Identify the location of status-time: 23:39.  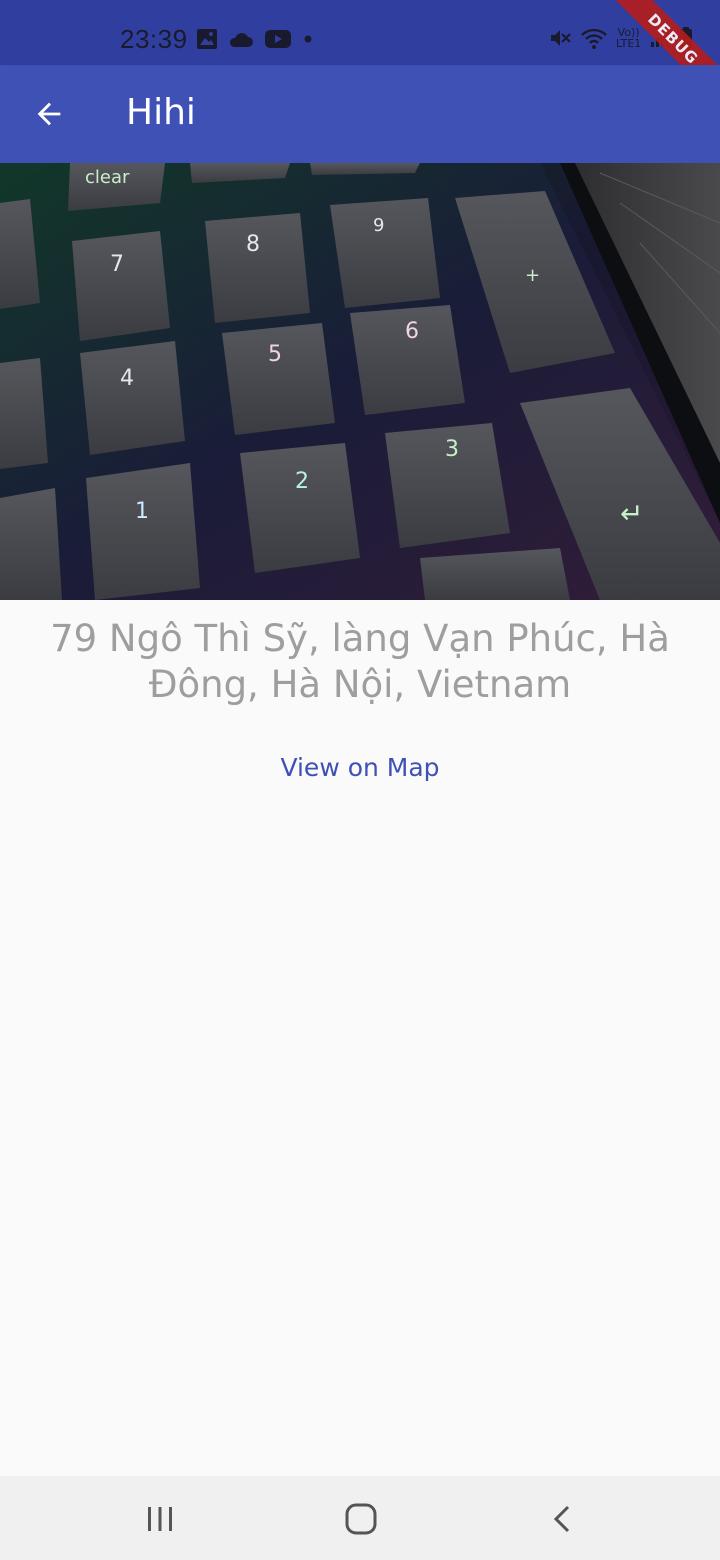
(154, 39).